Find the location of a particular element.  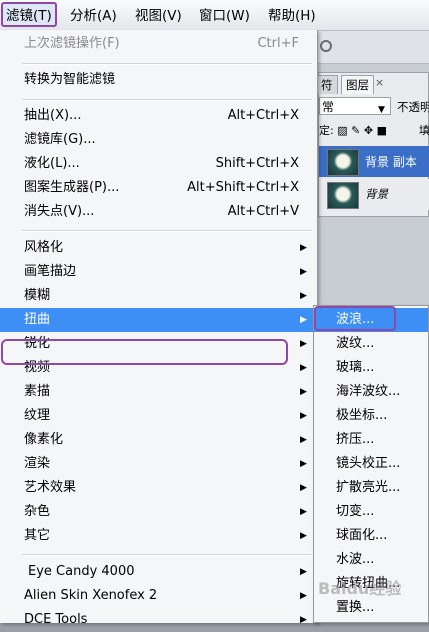

menu-item-label: 渲染 is located at coordinates (37, 463).